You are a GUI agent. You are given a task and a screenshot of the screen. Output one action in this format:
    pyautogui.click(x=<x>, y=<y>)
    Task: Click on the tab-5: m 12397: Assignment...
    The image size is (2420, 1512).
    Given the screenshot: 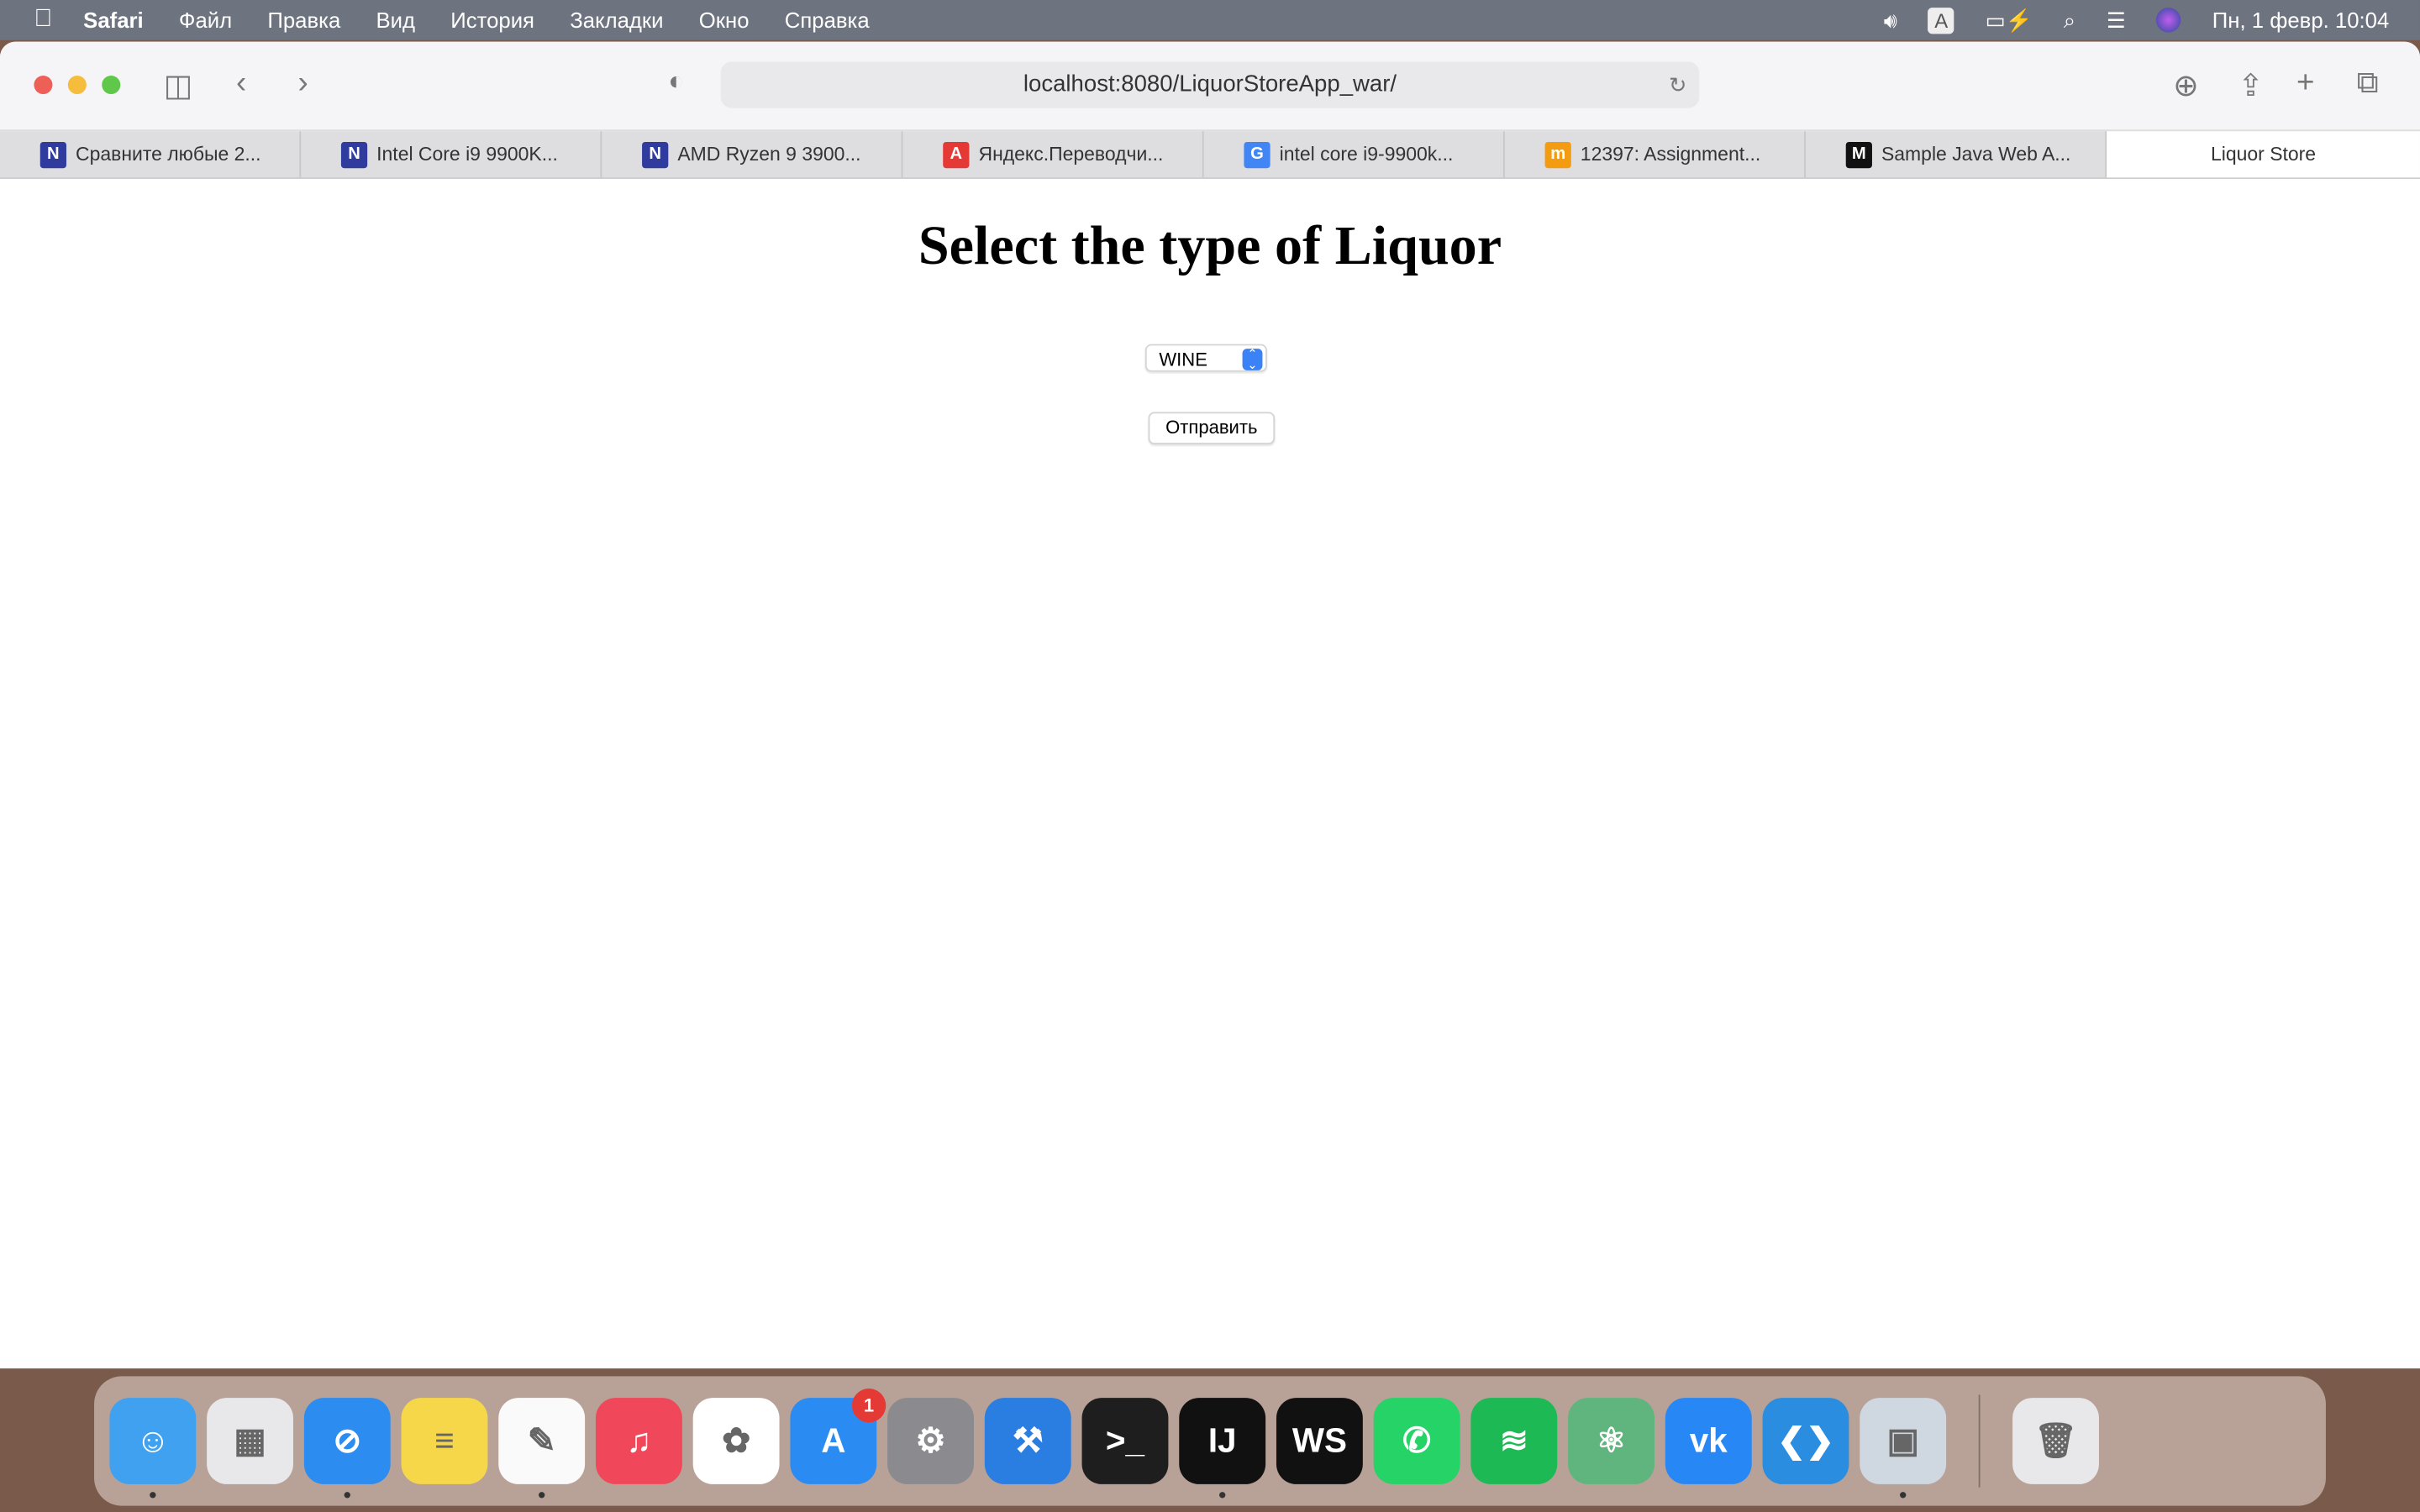 What is the action you would take?
    pyautogui.click(x=1655, y=154)
    